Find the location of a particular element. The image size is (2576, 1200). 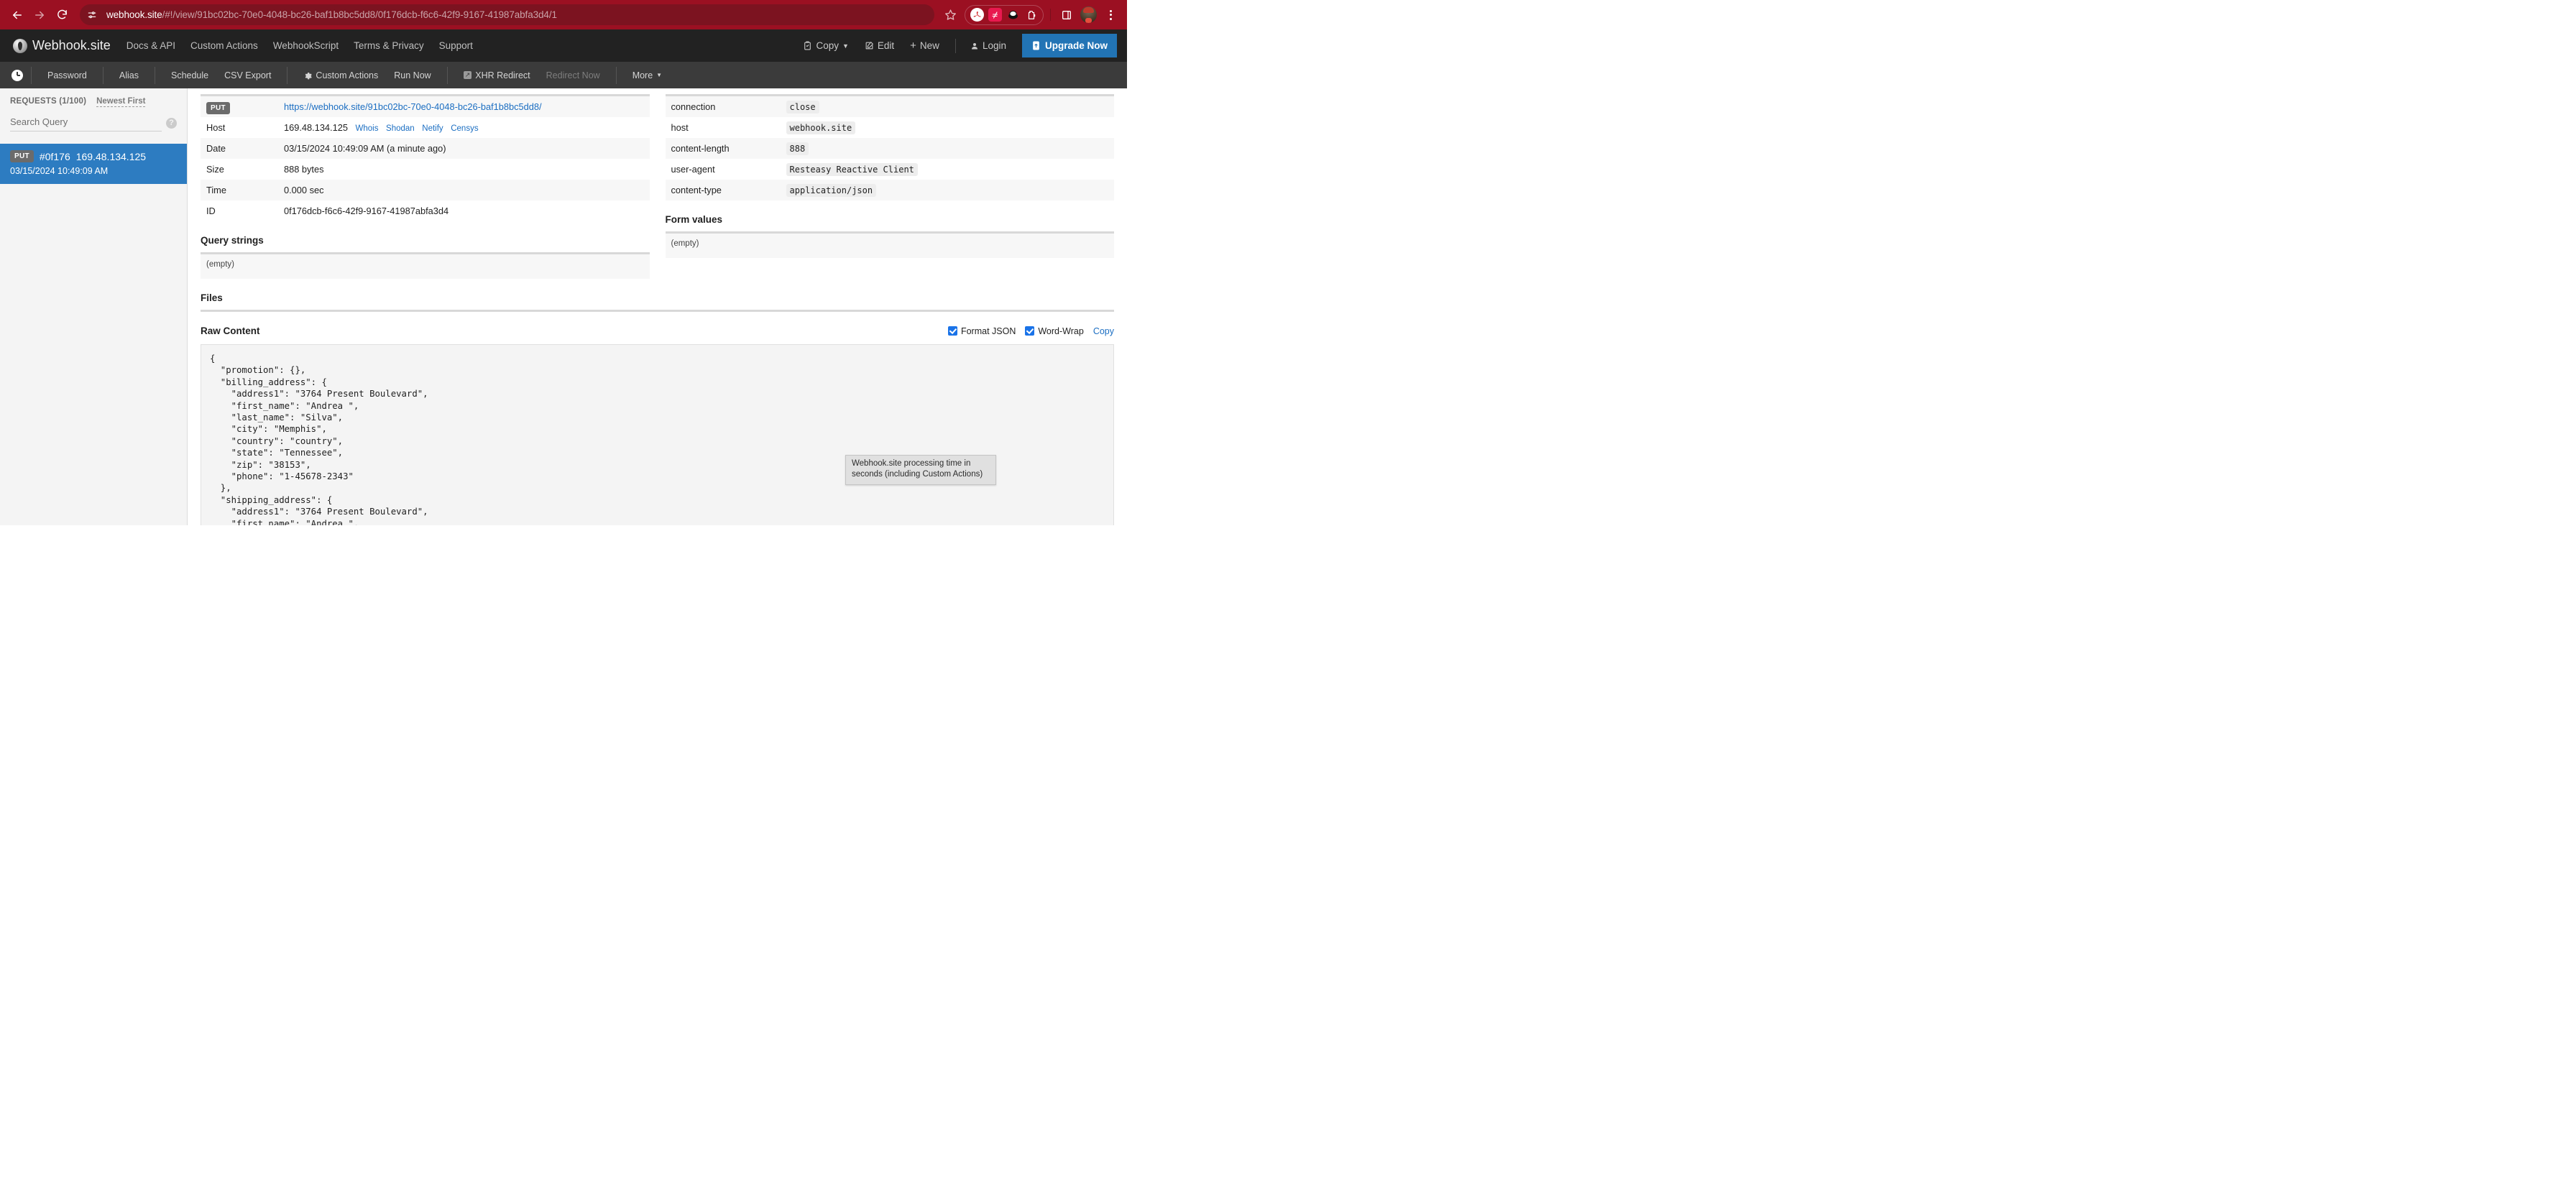

header-value: close is located at coordinates (802, 107).